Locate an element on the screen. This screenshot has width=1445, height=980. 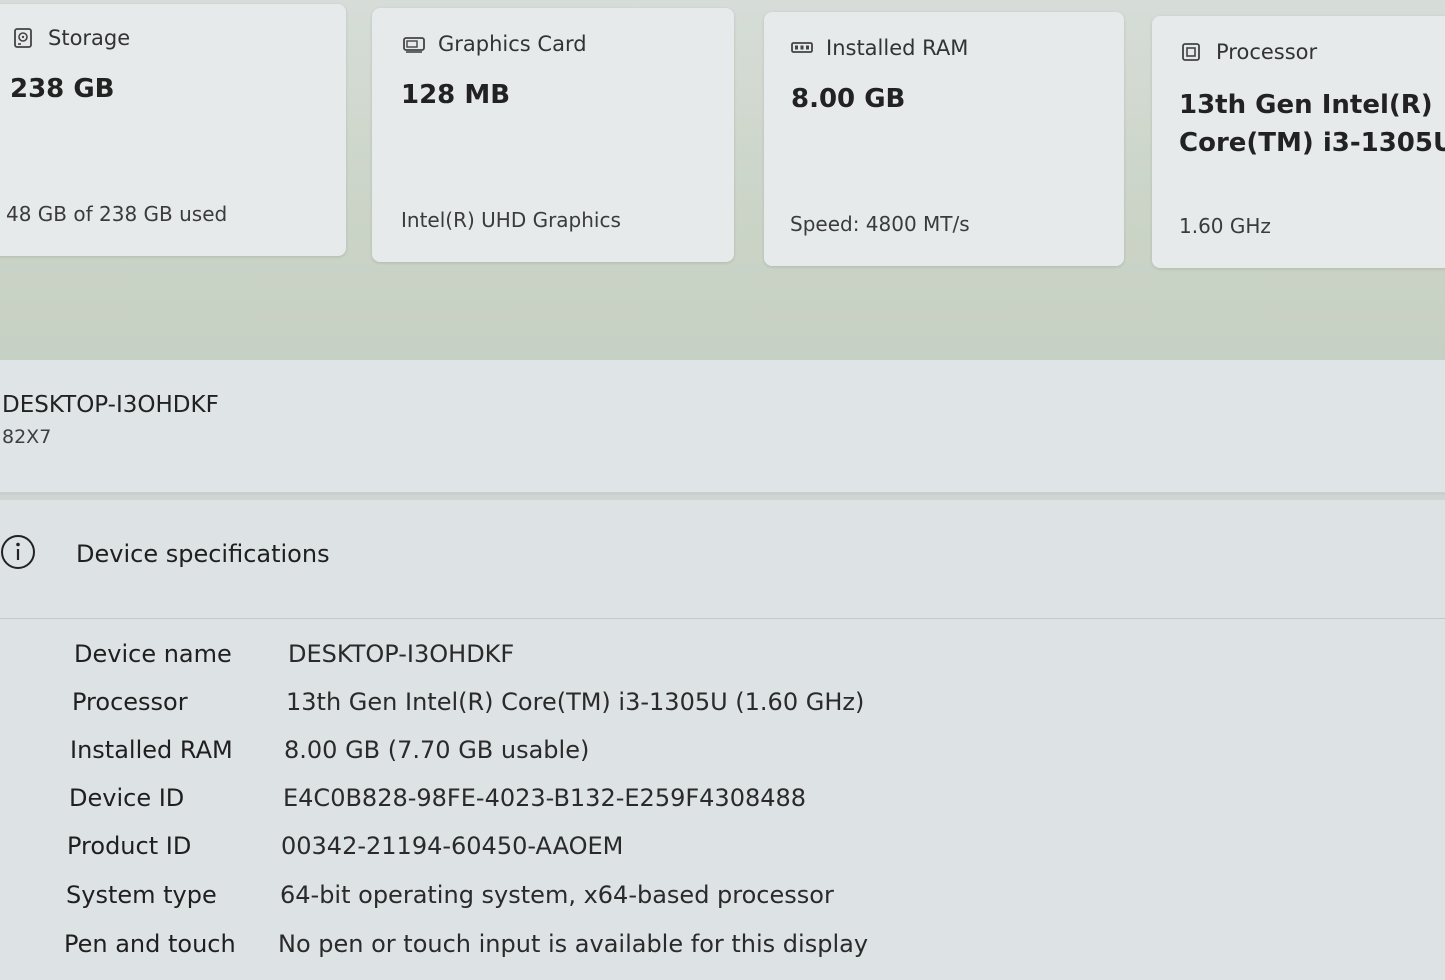
installed-ram-speed: Speed: 4800 MT/s is located at coordinates (880, 224).